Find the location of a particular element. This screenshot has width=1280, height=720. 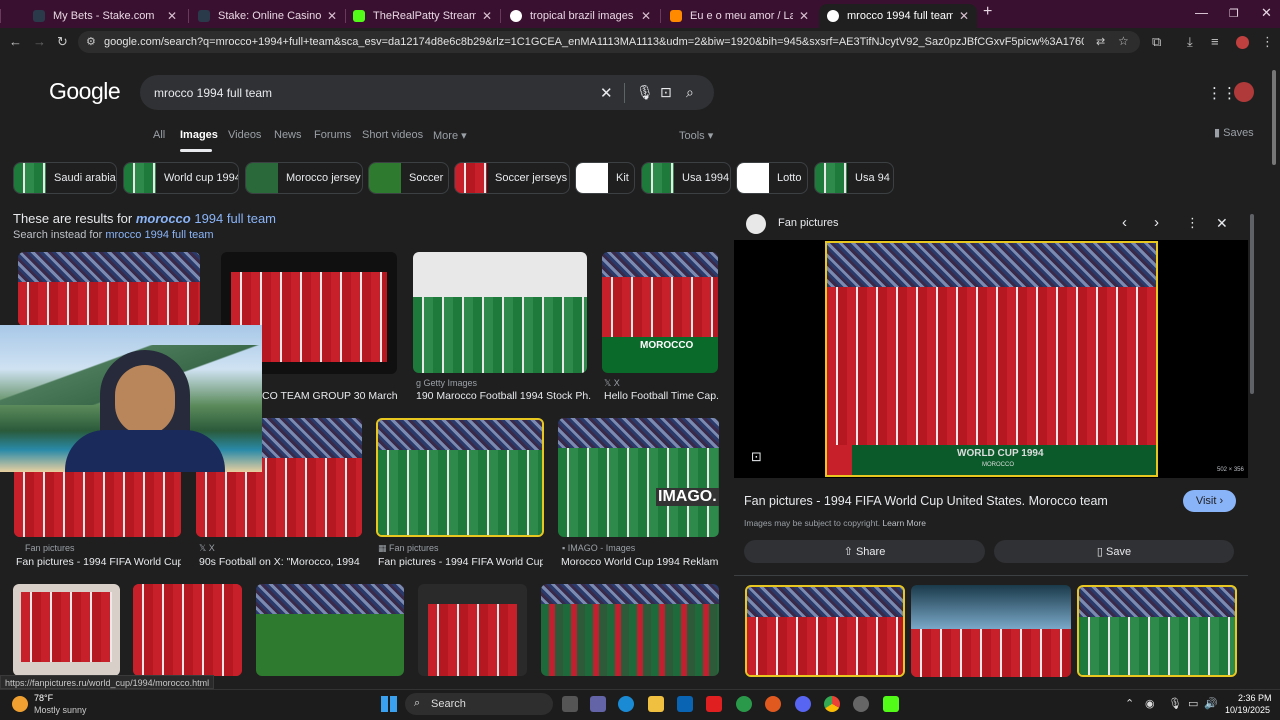

taskbar-search: ⌕ Search is located at coordinates (479, 704).